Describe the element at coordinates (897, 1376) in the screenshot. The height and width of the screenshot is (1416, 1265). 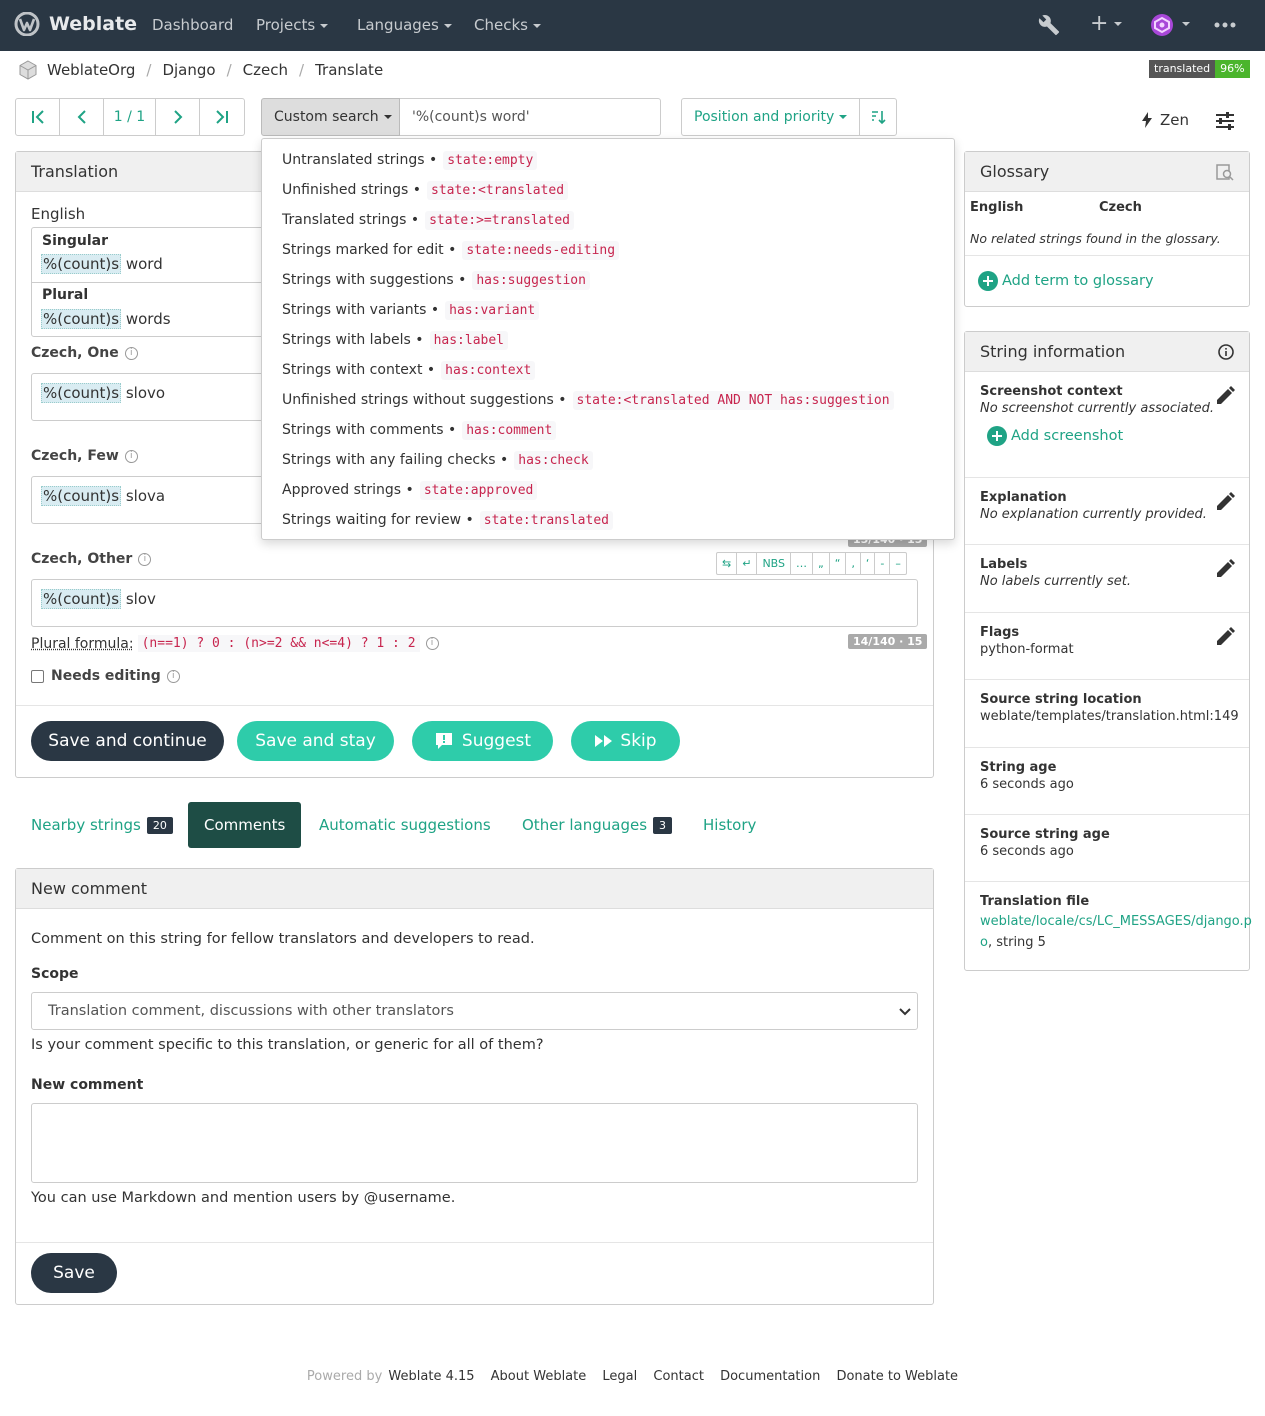
I see `footer-donate-link: Donate to Weblate` at that location.